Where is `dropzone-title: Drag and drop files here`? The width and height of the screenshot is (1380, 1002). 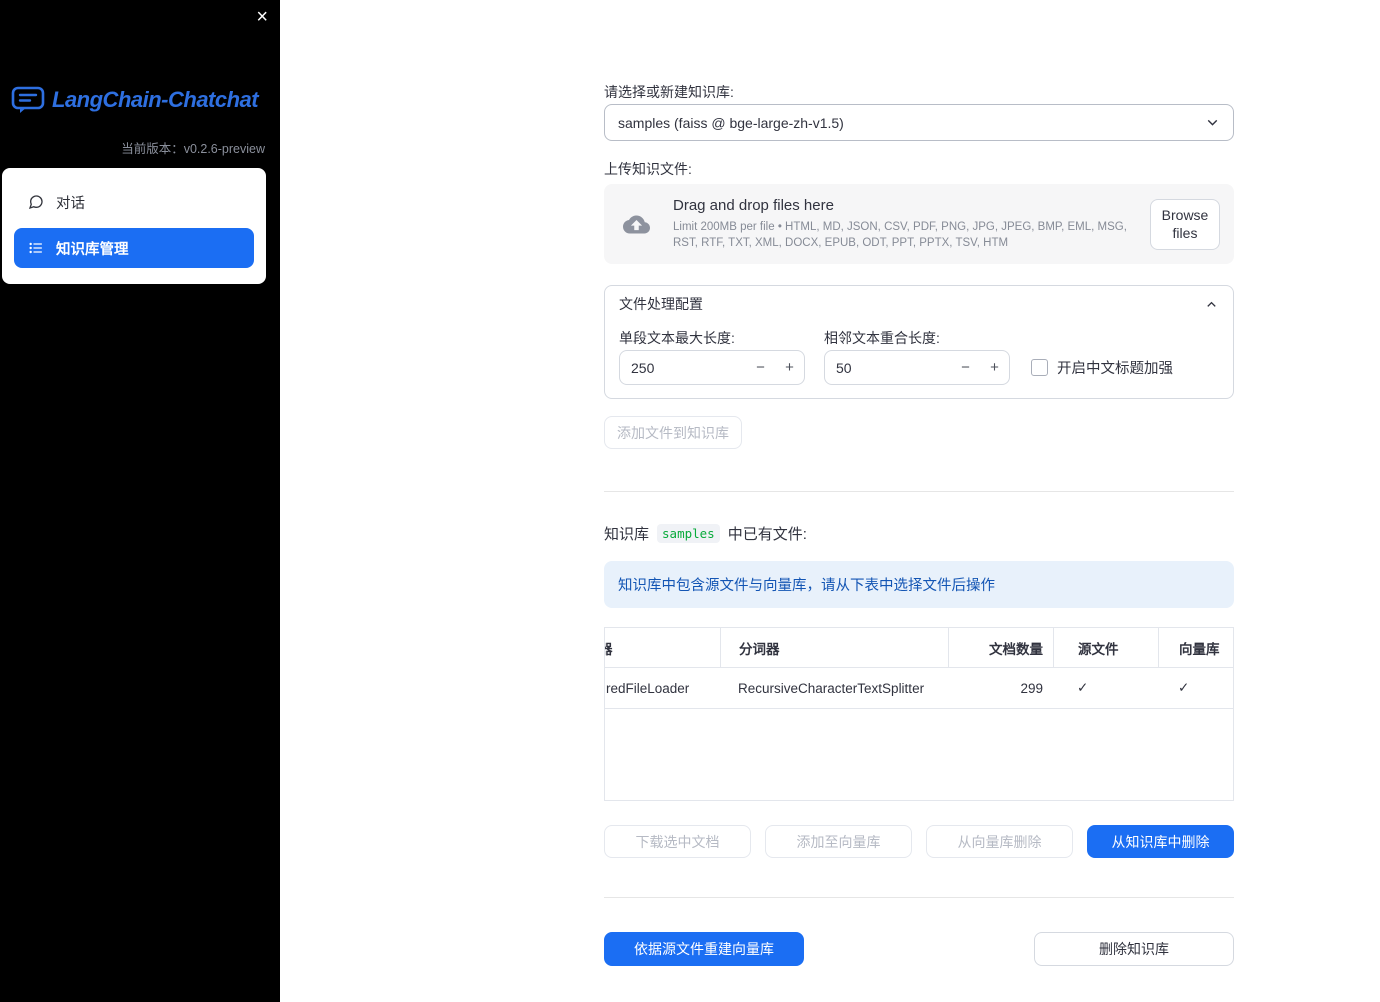
dropzone-title: Drag and drop files here is located at coordinates (753, 205).